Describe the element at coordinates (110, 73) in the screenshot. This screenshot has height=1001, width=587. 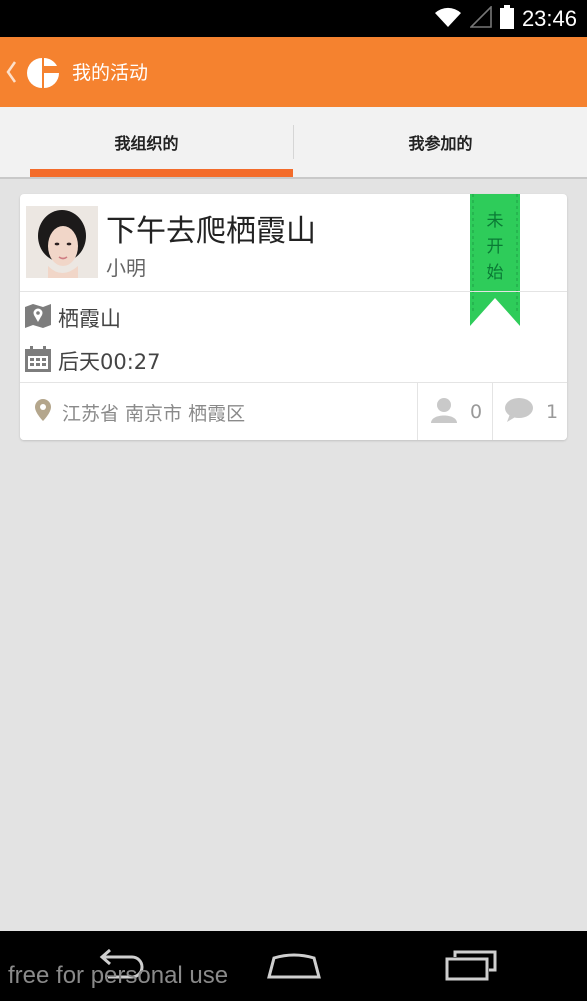
I see `page-title: 我的活动` at that location.